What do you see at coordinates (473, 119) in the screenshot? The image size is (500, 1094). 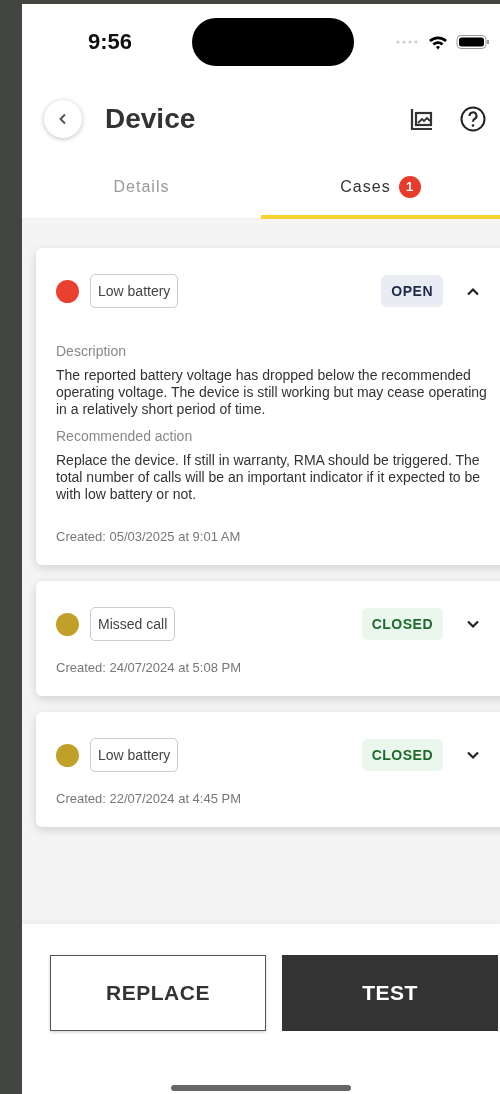 I see `help-icon` at bounding box center [473, 119].